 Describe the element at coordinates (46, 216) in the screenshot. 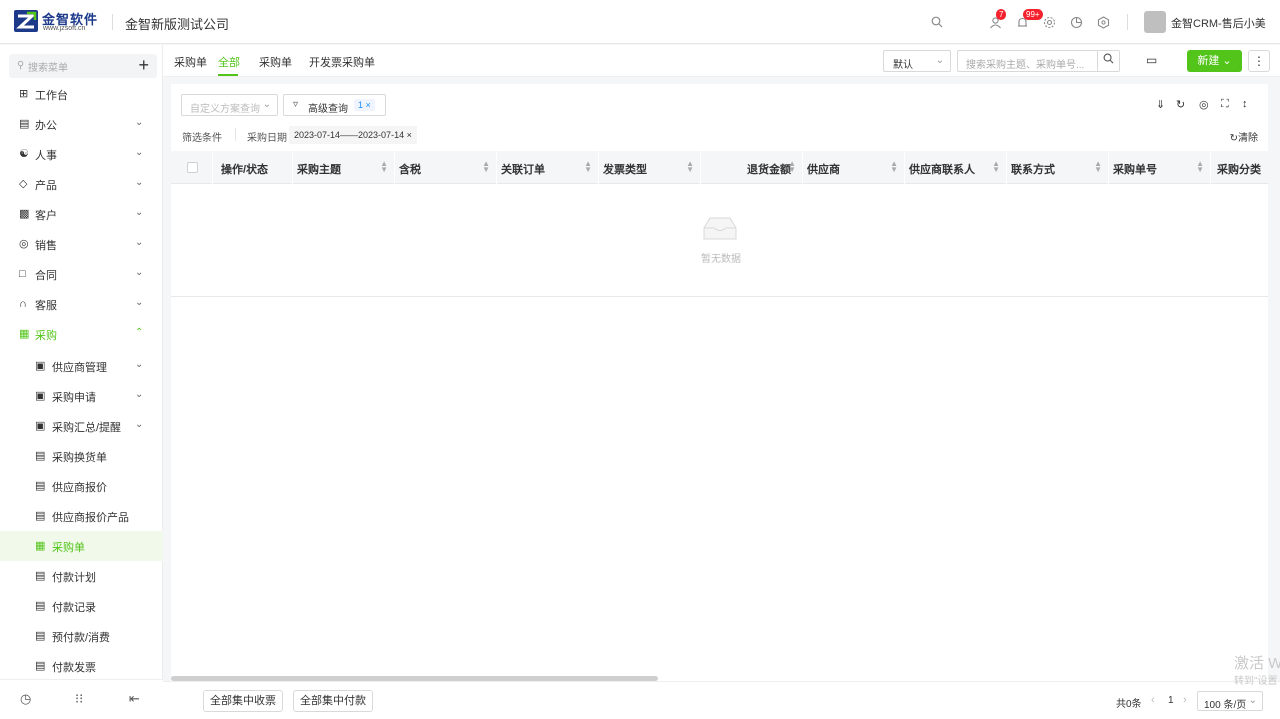

I see `sidebar-item-label: 客户` at that location.